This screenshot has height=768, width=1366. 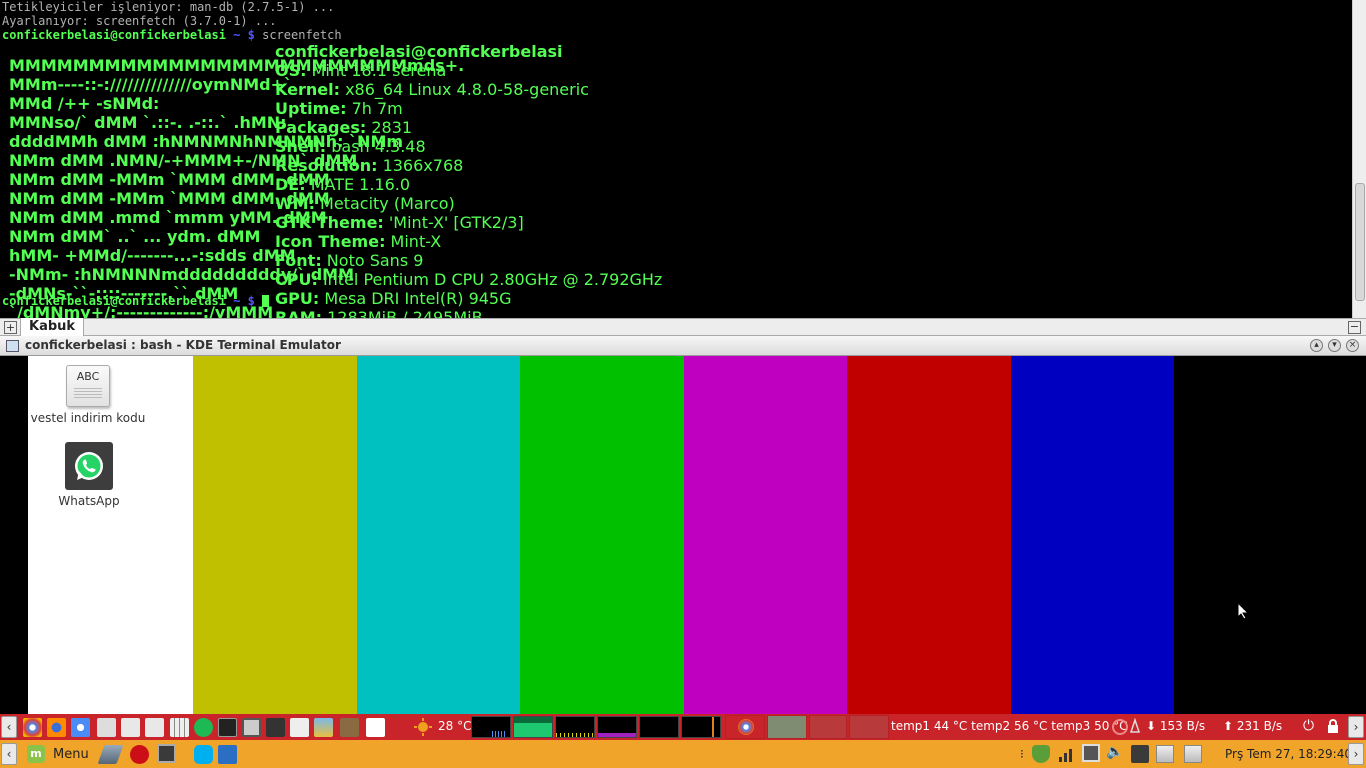 What do you see at coordinates (349, 727) in the screenshot?
I see `gimp-launcher-icon` at bounding box center [349, 727].